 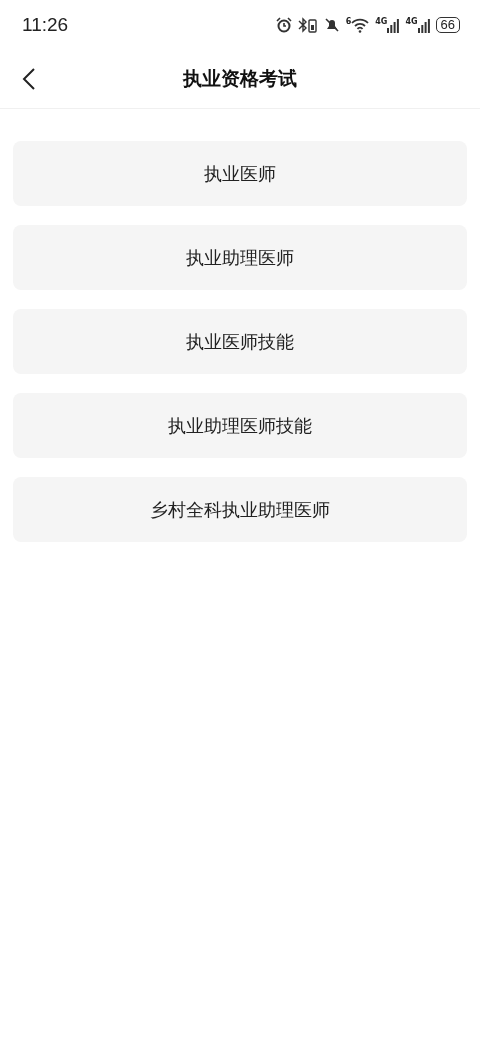 I want to click on alarm-clock-icon, so click(x=283, y=25).